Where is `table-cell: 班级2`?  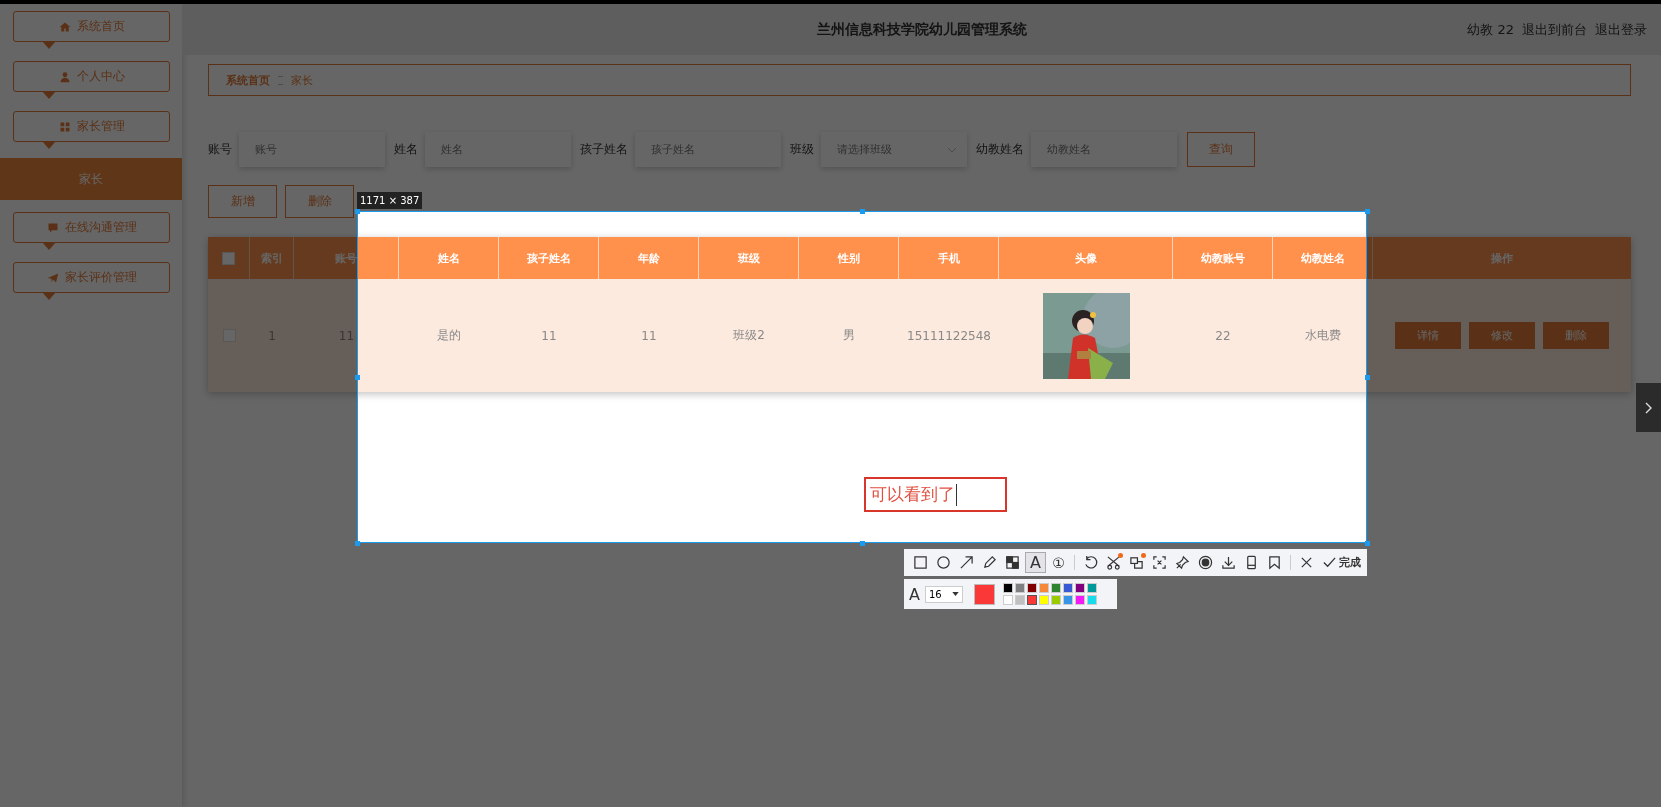
table-cell: 班级2 is located at coordinates (749, 335).